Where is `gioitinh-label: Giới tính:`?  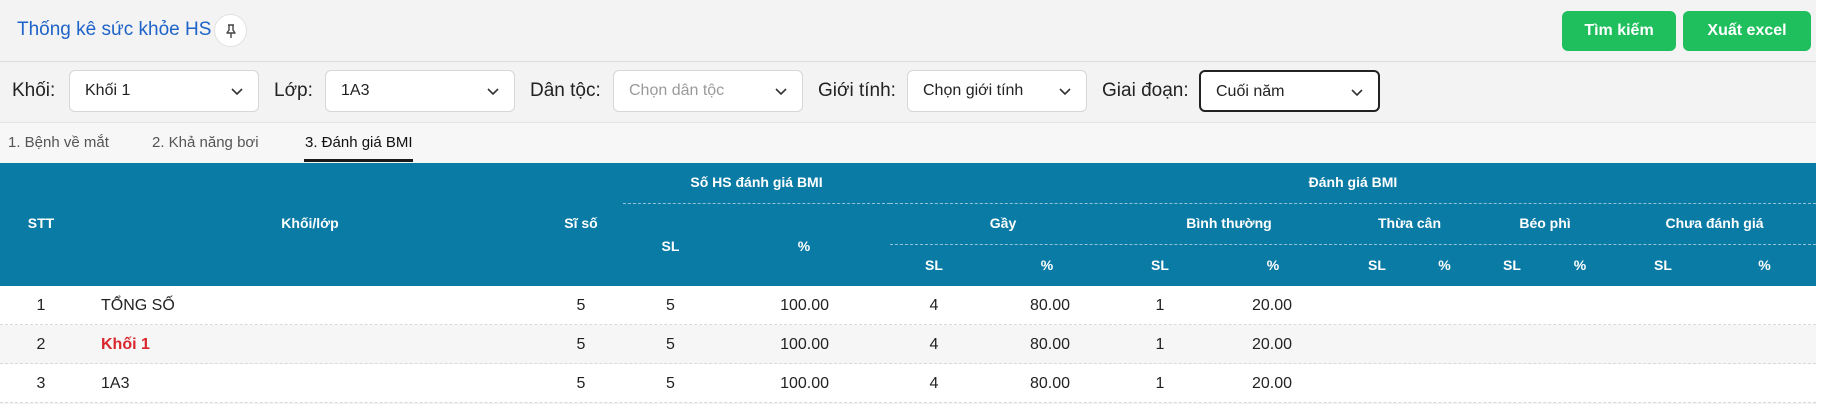
gioitinh-label: Giới tính: is located at coordinates (857, 90).